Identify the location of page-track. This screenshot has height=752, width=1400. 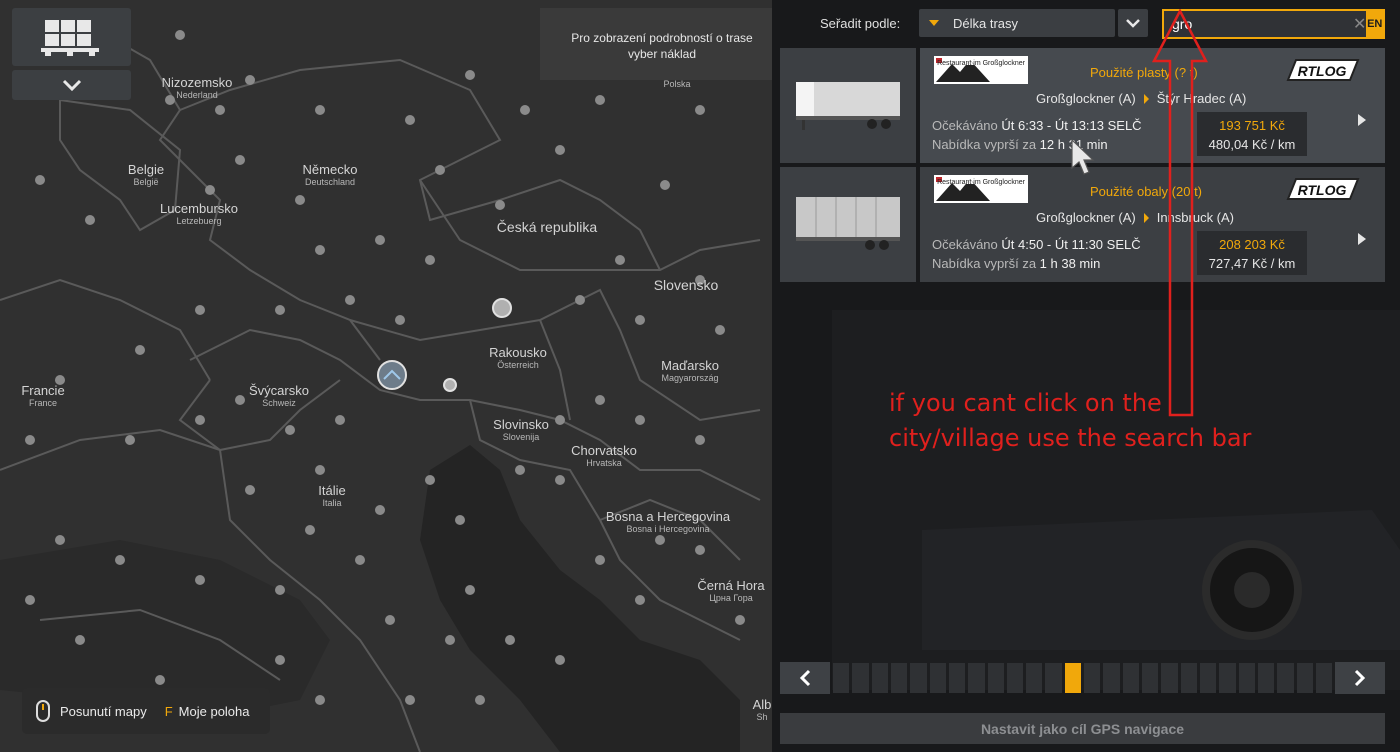
(1082, 678).